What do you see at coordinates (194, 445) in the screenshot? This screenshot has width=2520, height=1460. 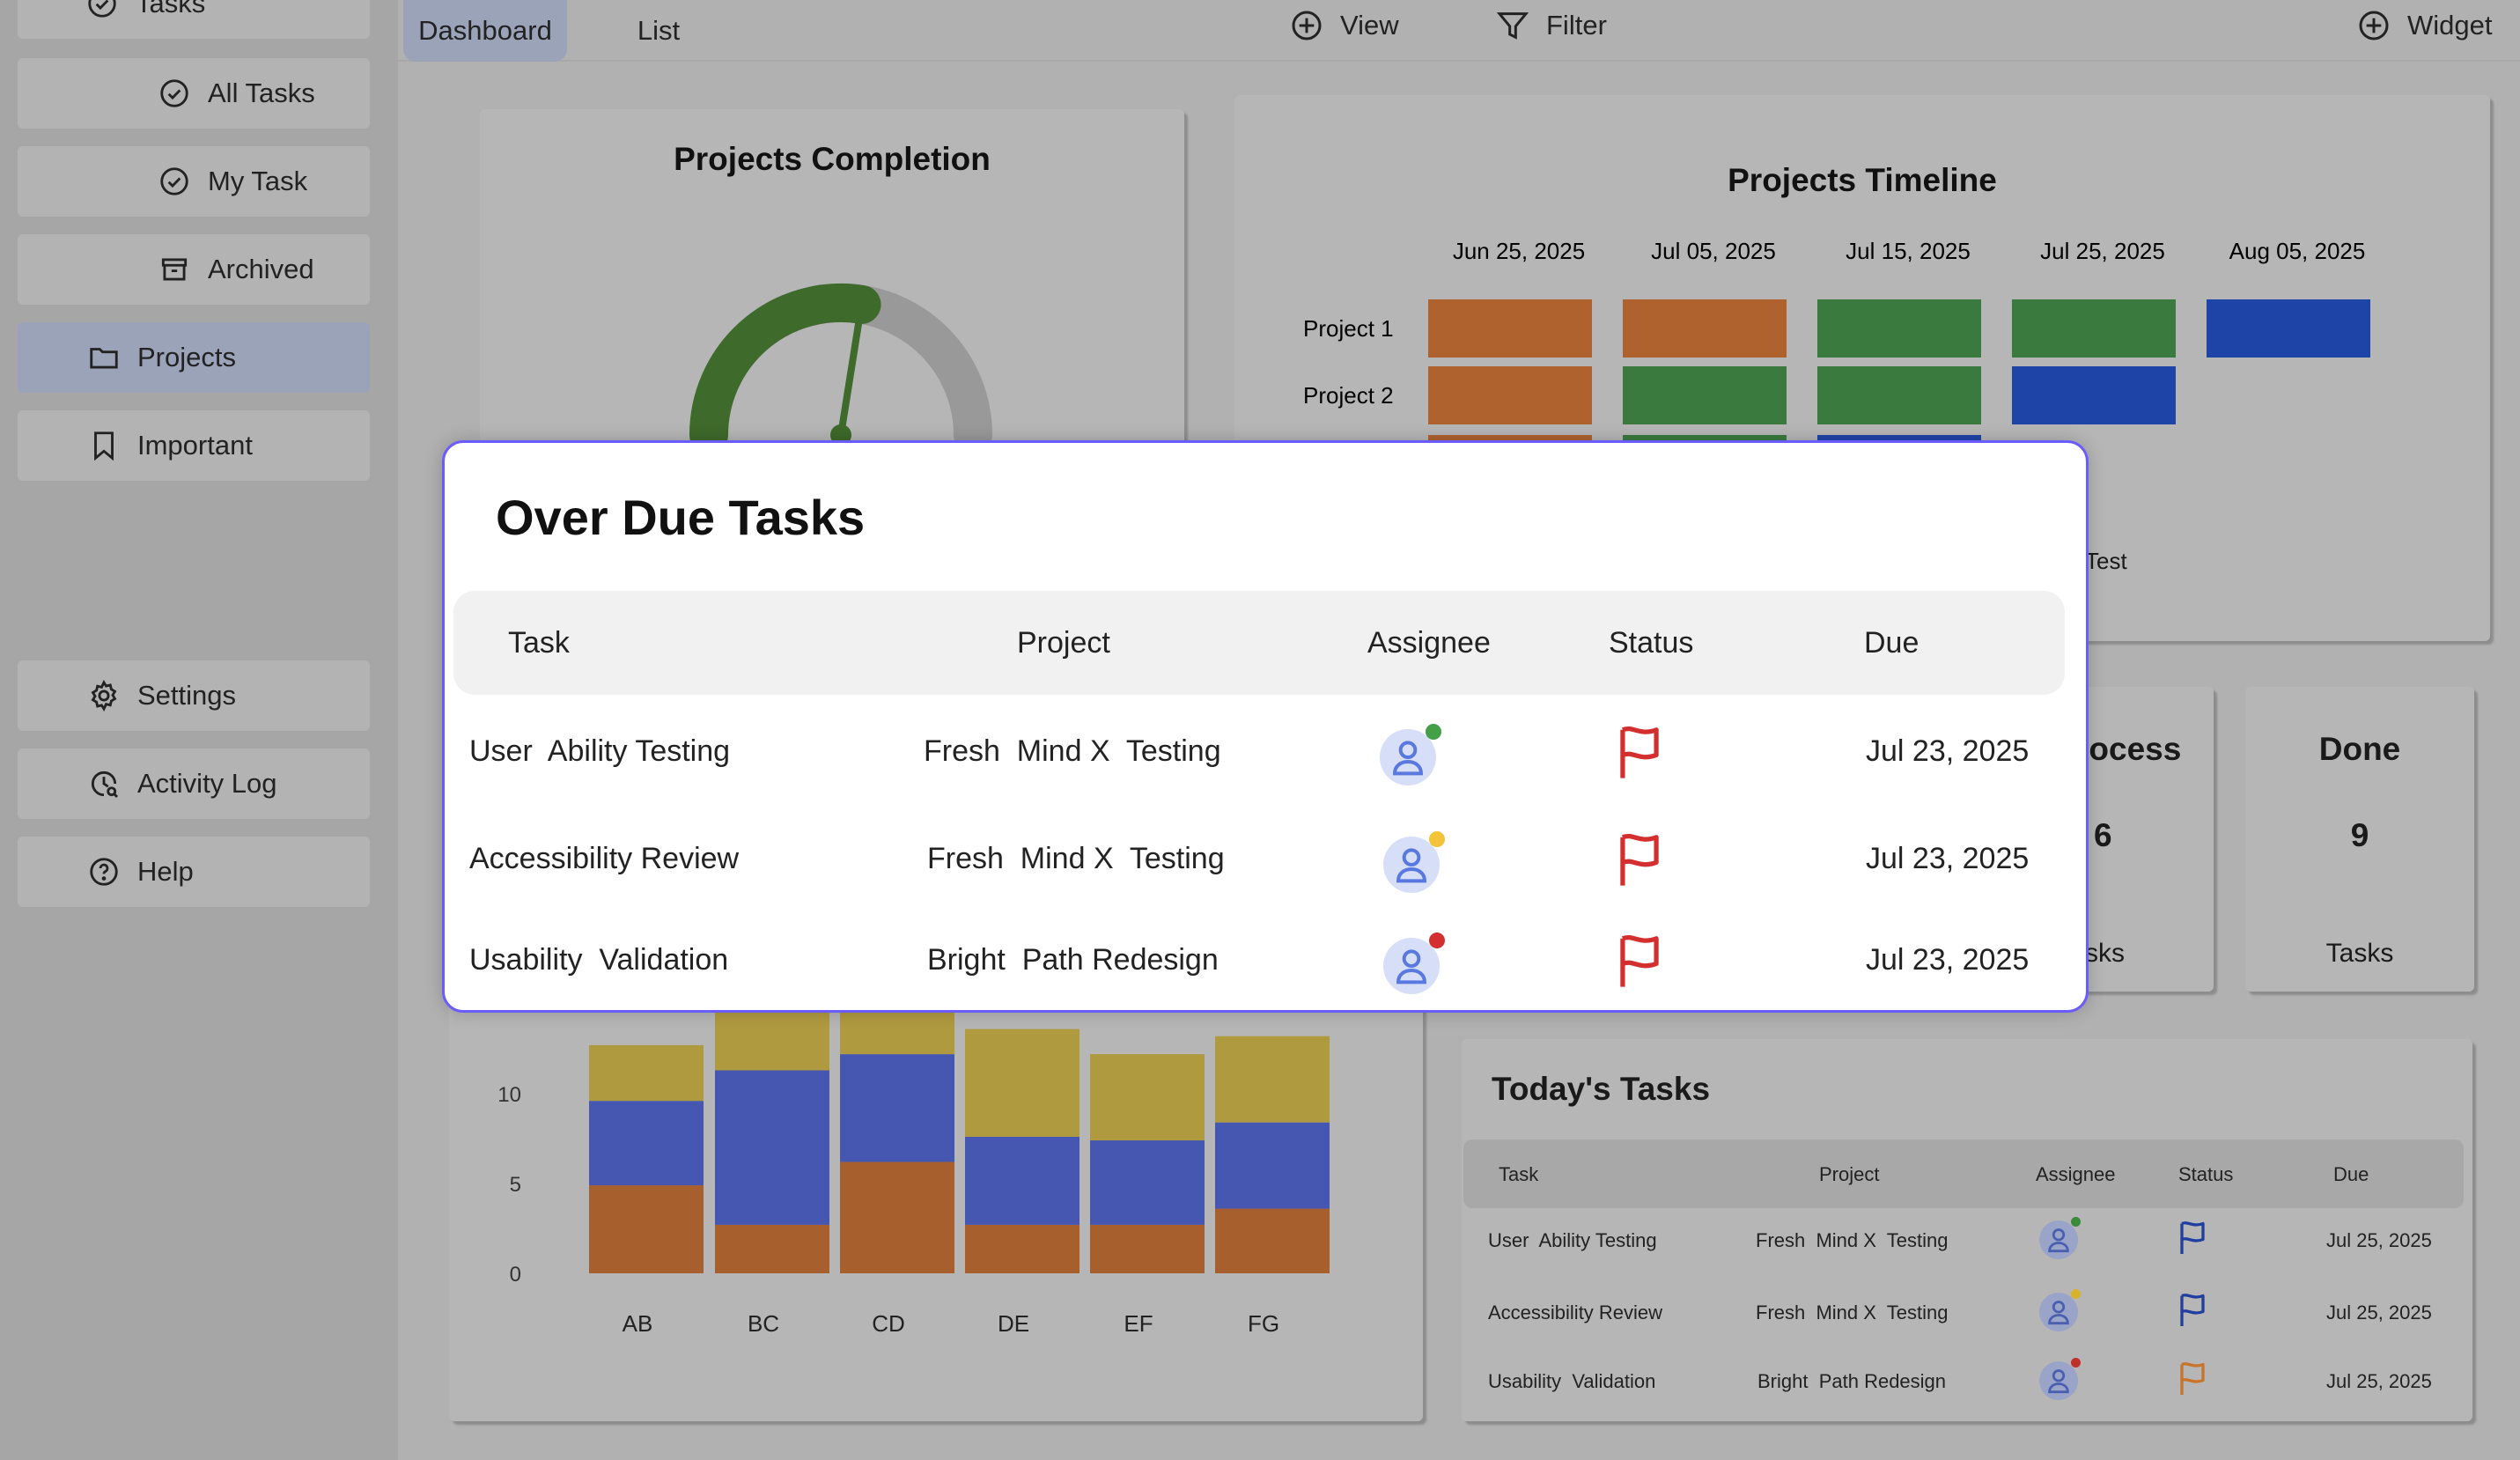 I see `sidebar-item-important: Important` at bounding box center [194, 445].